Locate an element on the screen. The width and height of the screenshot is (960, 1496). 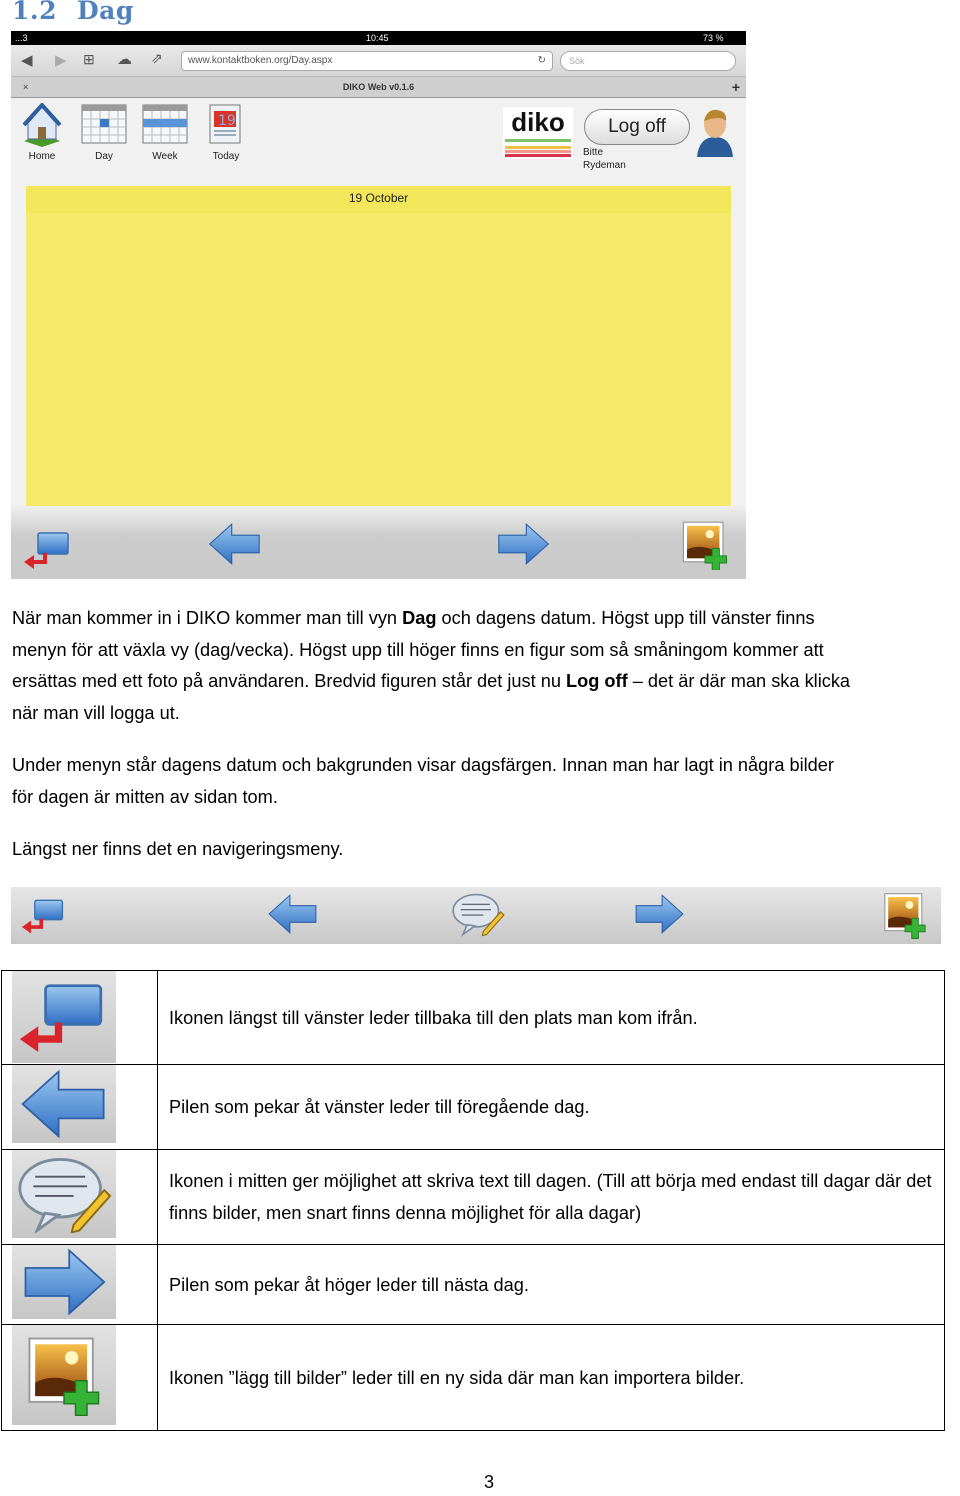
status-bar: ...3 10:45 73 % is located at coordinates (378, 38).